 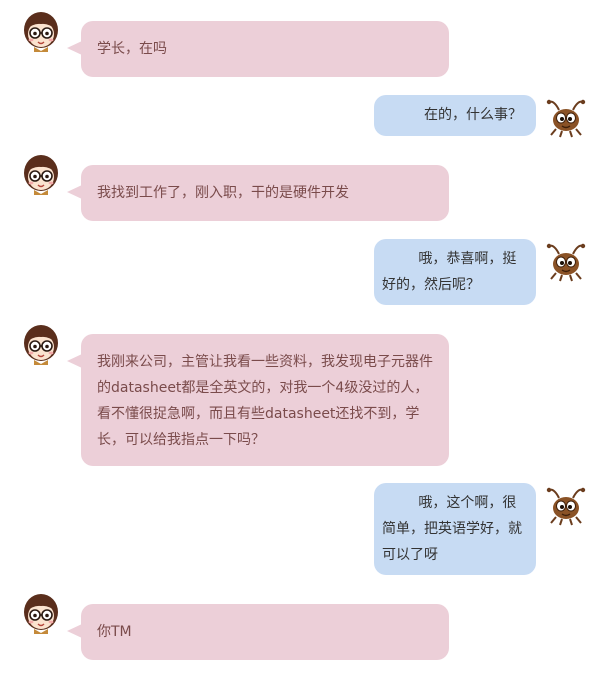 What do you see at coordinates (132, 49) in the screenshot?
I see `message-text: 学长，在吗` at bounding box center [132, 49].